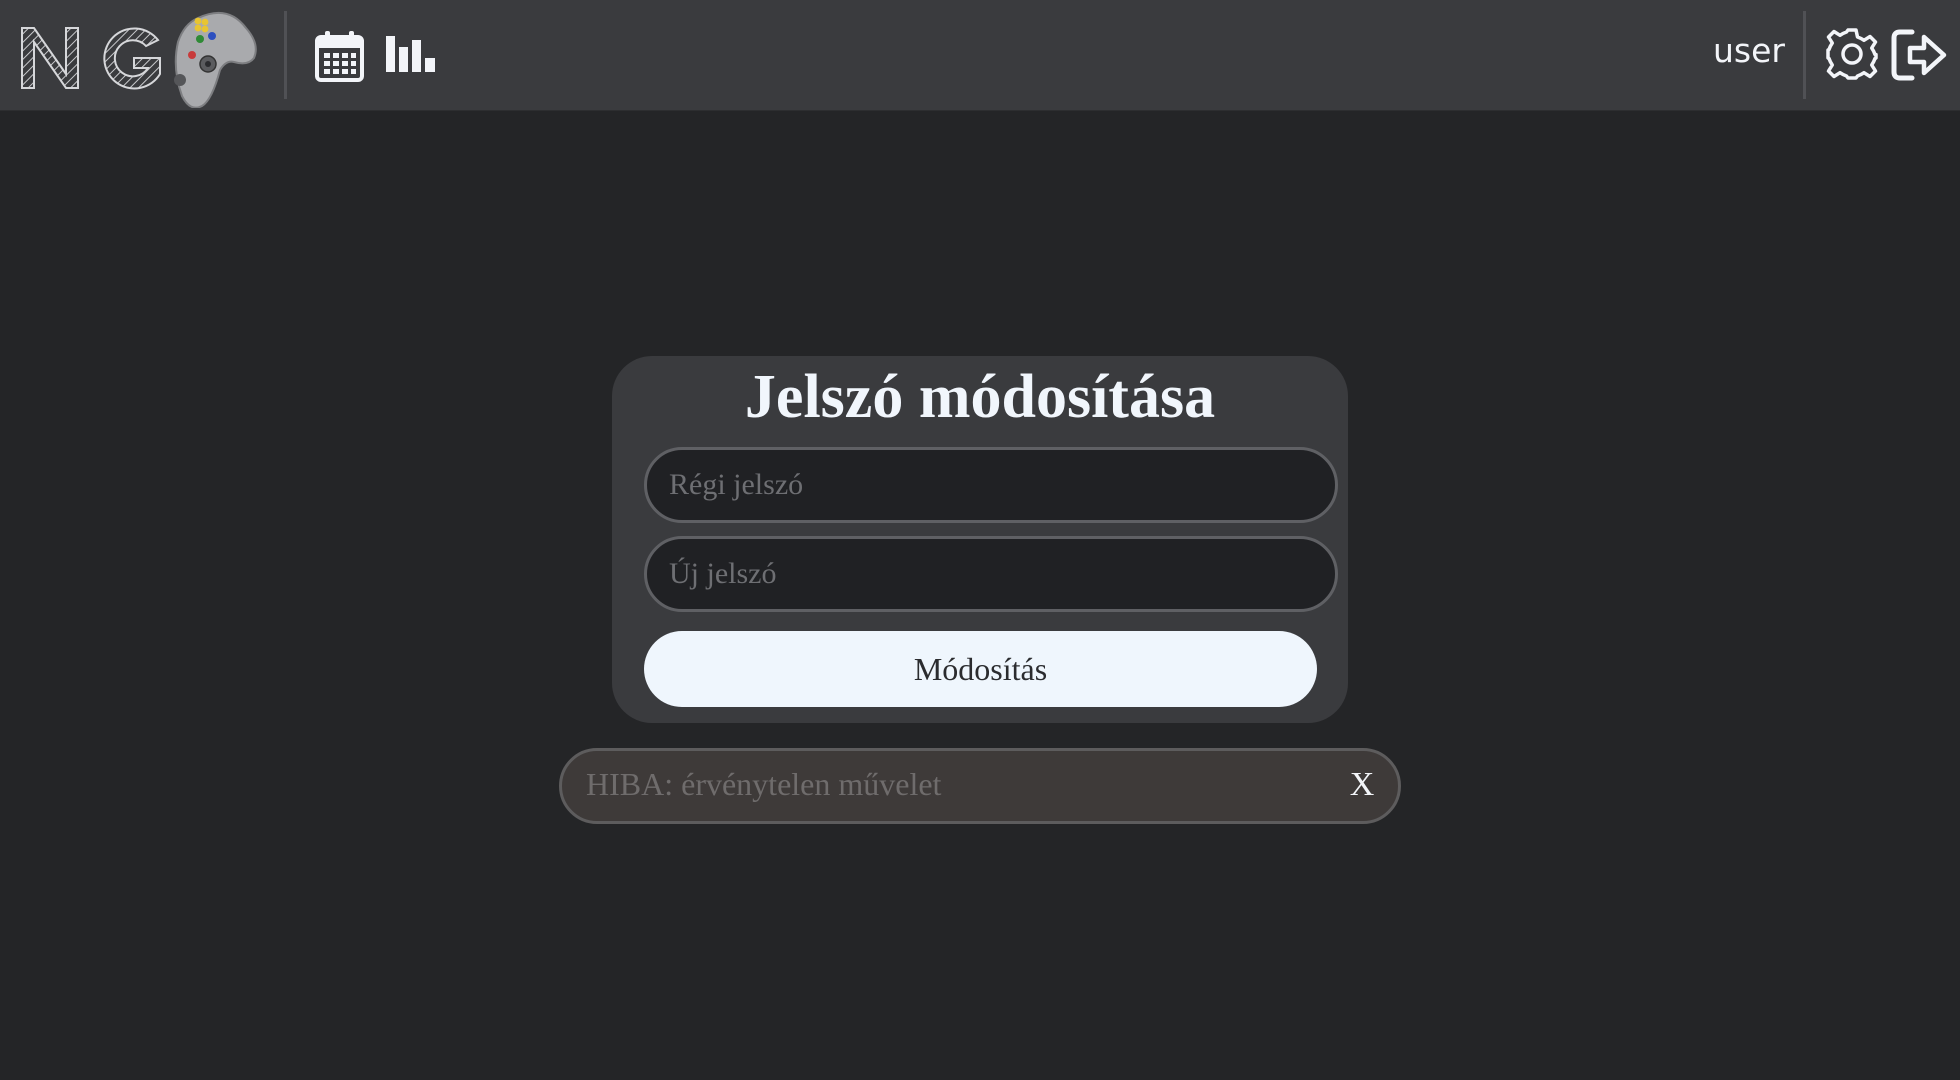  Describe the element at coordinates (1804, 55) in the screenshot. I see `user-divider` at that location.